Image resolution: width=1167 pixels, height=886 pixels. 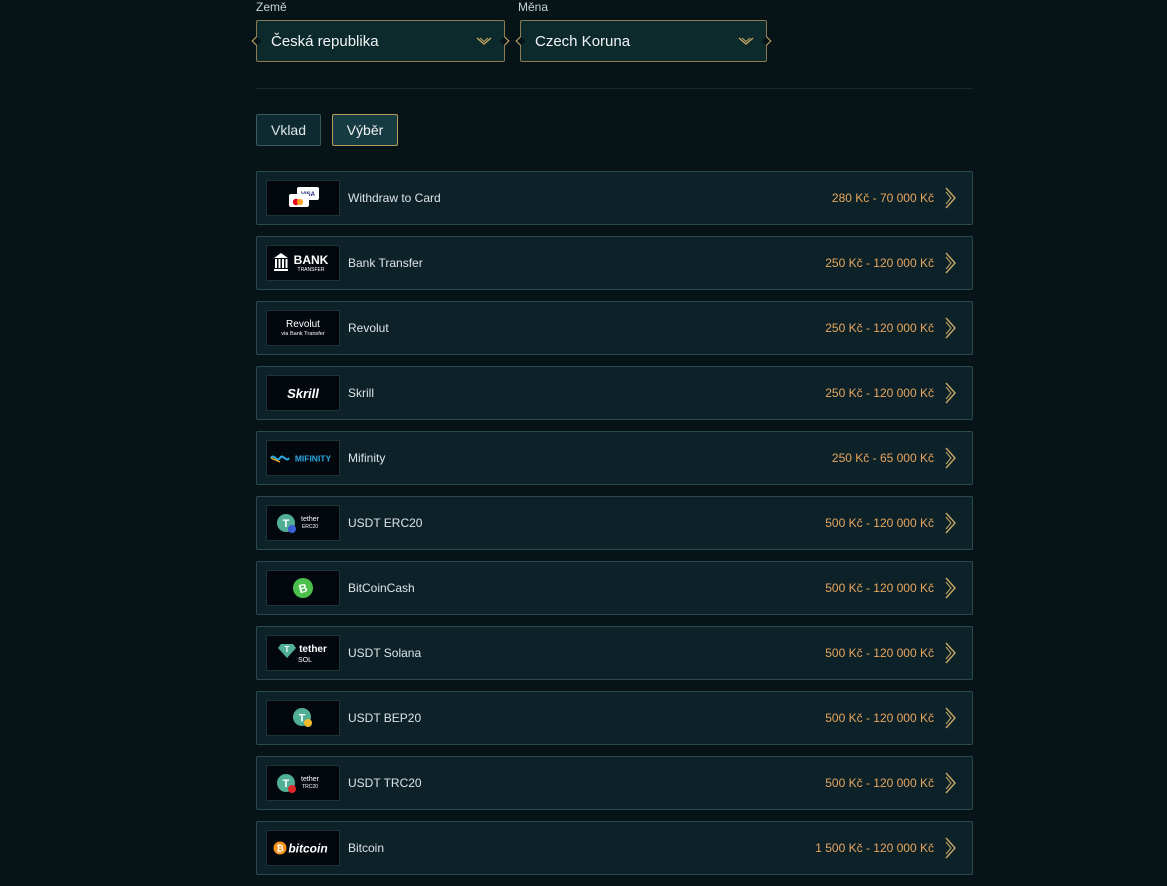 What do you see at coordinates (311, 260) in the screenshot?
I see `bank-logo-text: BANK` at bounding box center [311, 260].